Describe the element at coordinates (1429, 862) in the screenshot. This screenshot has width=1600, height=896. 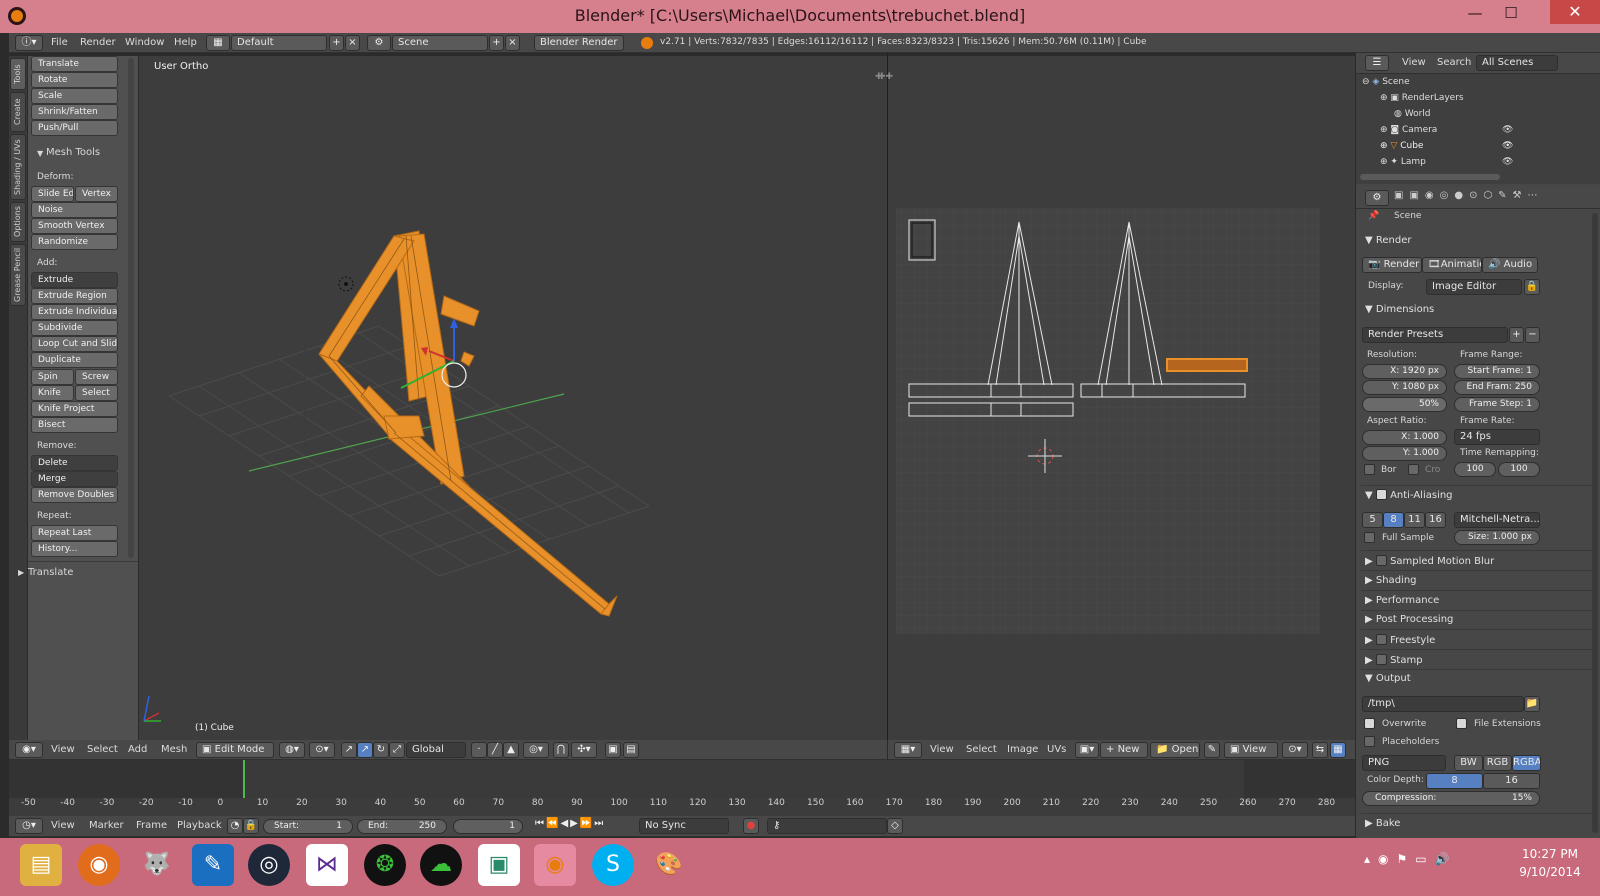
I see `system-tray-icons: ▴◉⚑▭🔊` at that location.